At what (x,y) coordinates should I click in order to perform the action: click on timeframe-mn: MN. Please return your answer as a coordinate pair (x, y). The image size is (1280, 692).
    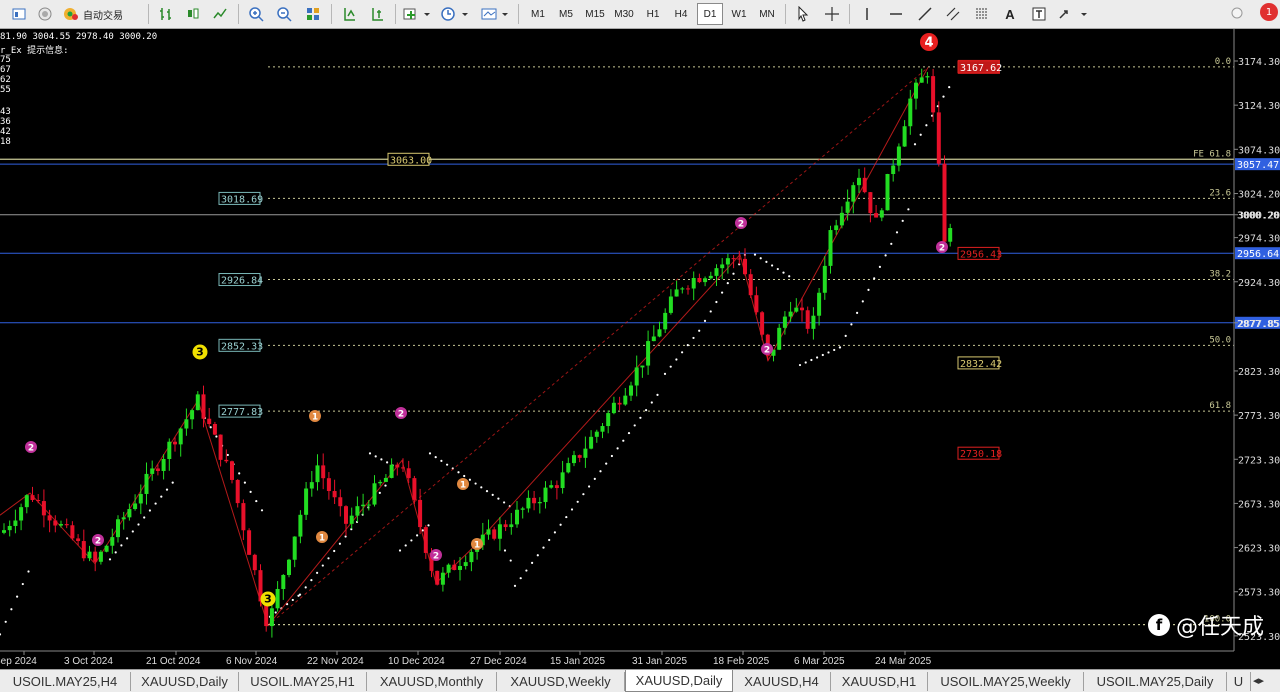
    Looking at the image, I should click on (767, 14).